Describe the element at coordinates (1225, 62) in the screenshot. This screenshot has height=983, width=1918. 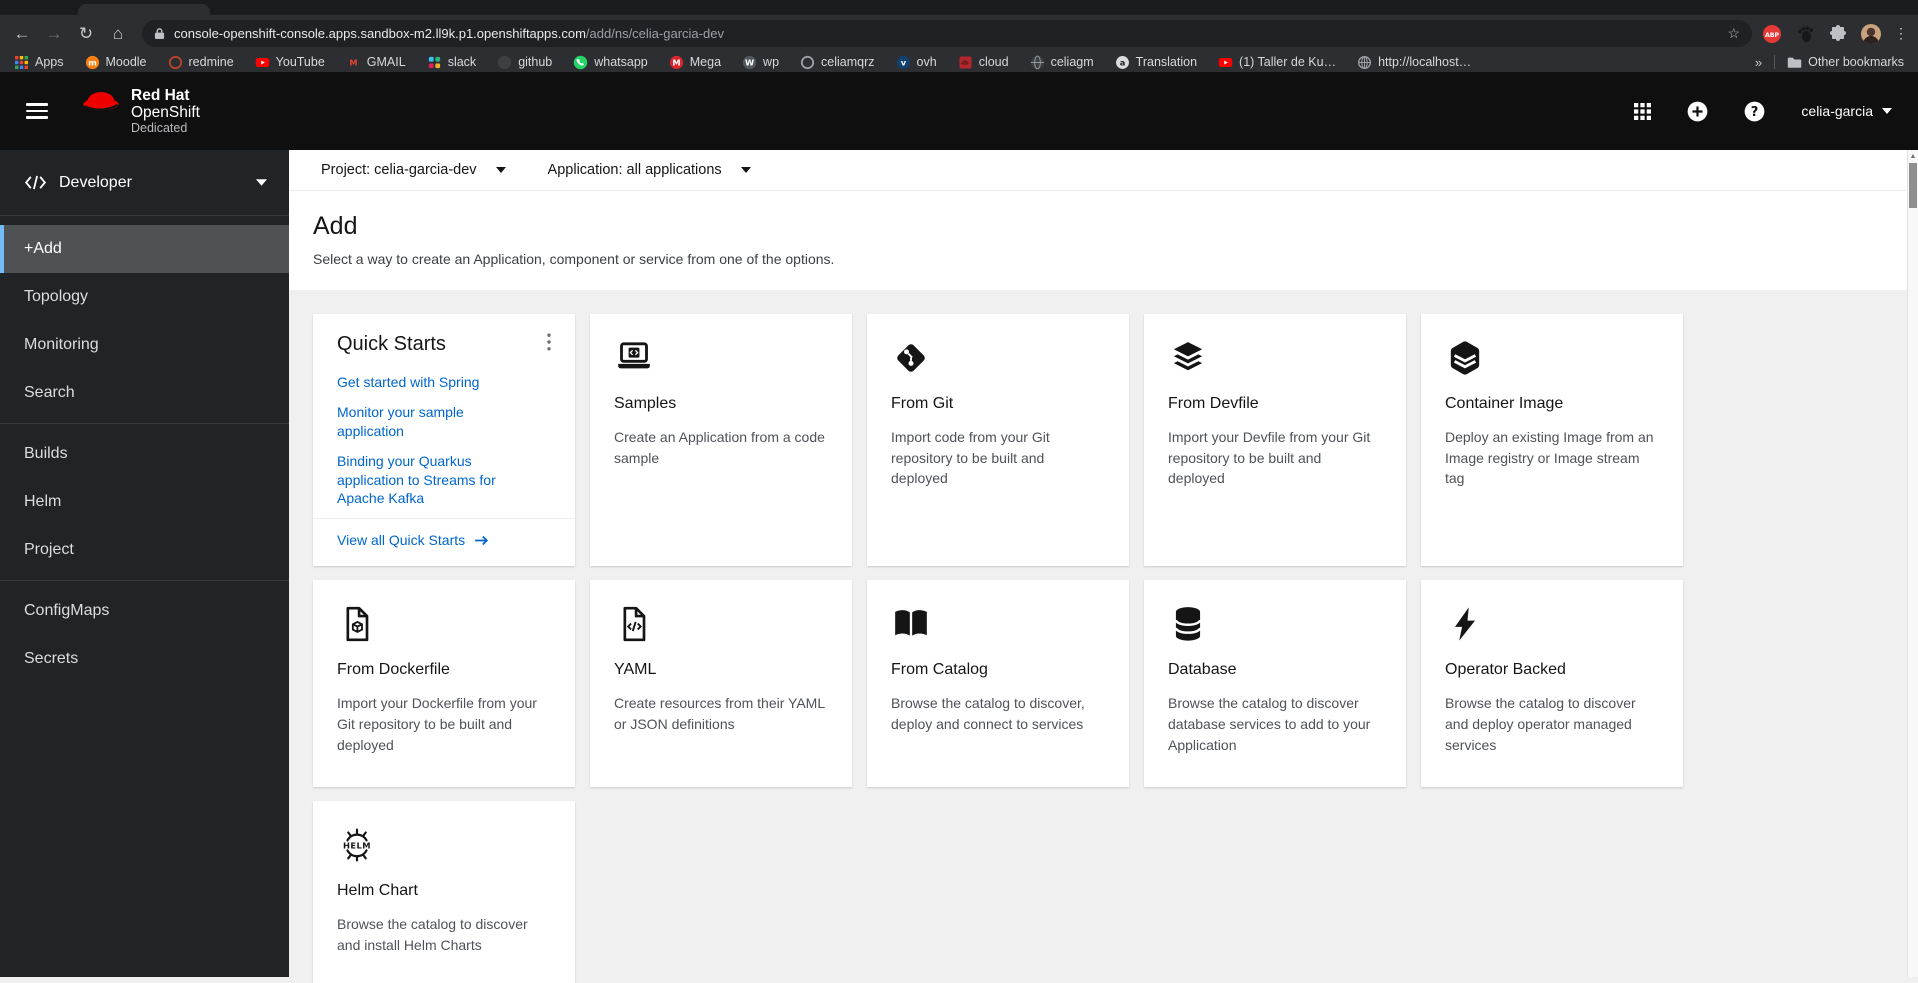
I see `youtube-favicon` at that location.